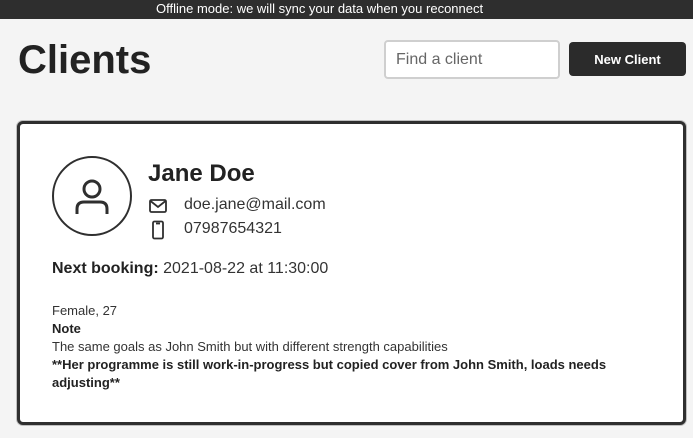 This screenshot has height=438, width=693. Describe the element at coordinates (158, 230) in the screenshot. I see `phone-icon` at that location.